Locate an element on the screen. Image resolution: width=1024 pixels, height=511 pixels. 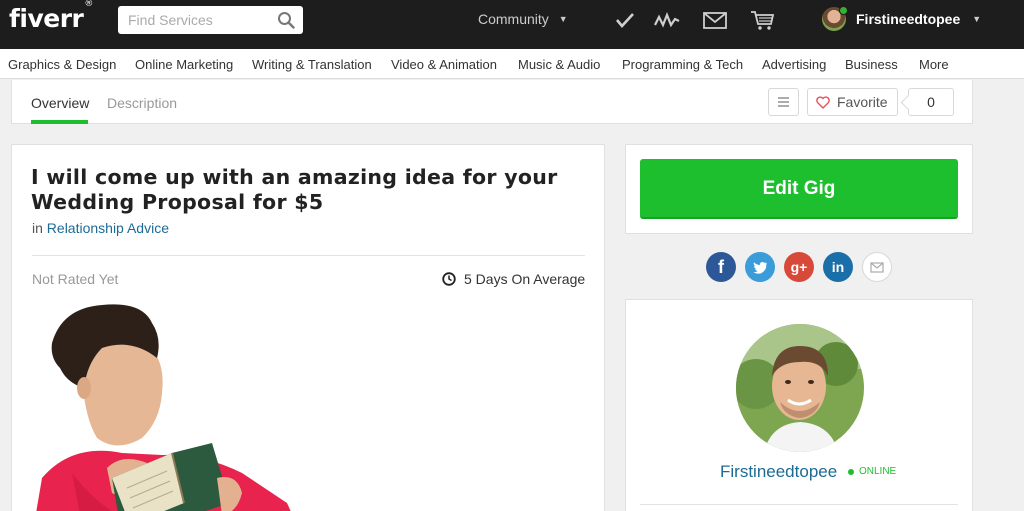
twitter-share-button is located at coordinates (760, 267).